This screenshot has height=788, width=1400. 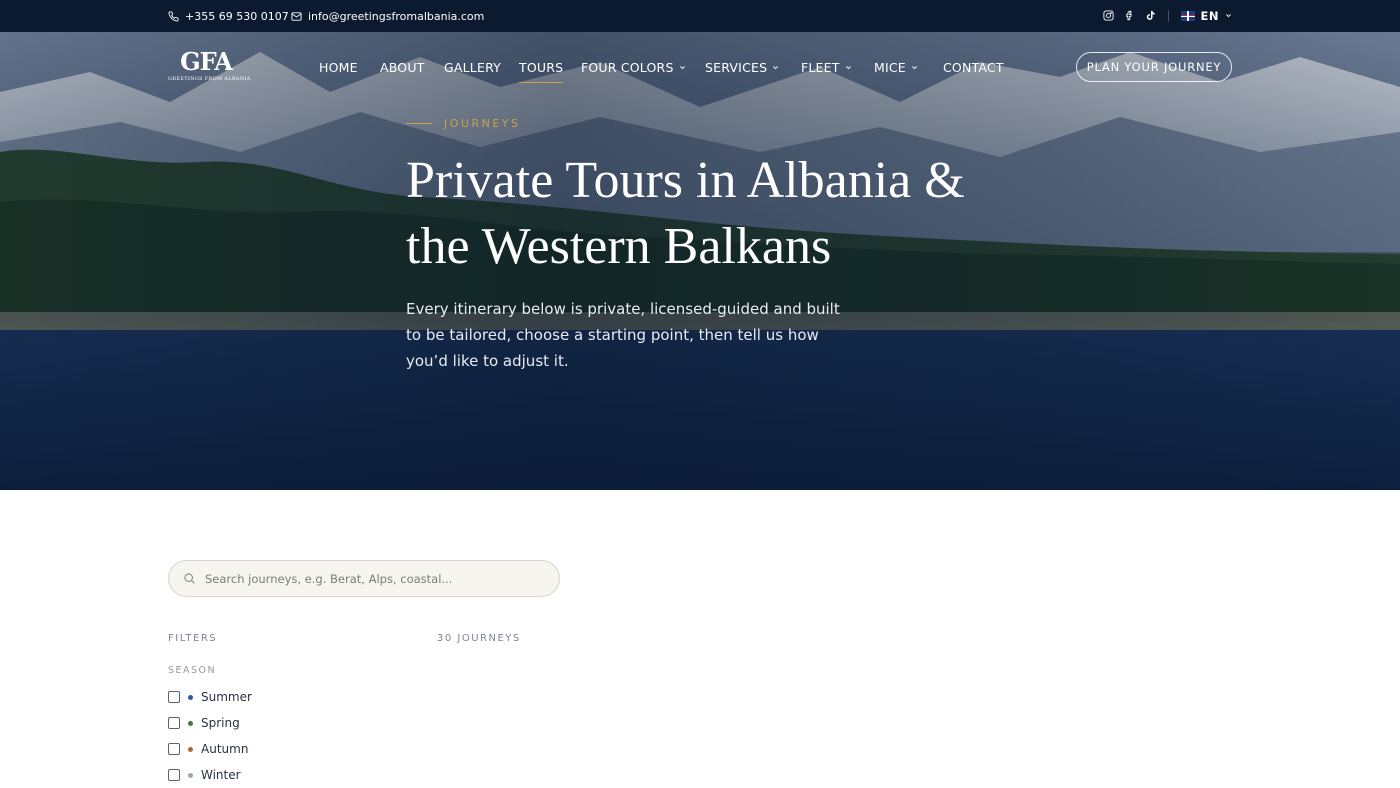 I want to click on email-link: info@greetingsfromalbania.com, so click(x=387, y=16).